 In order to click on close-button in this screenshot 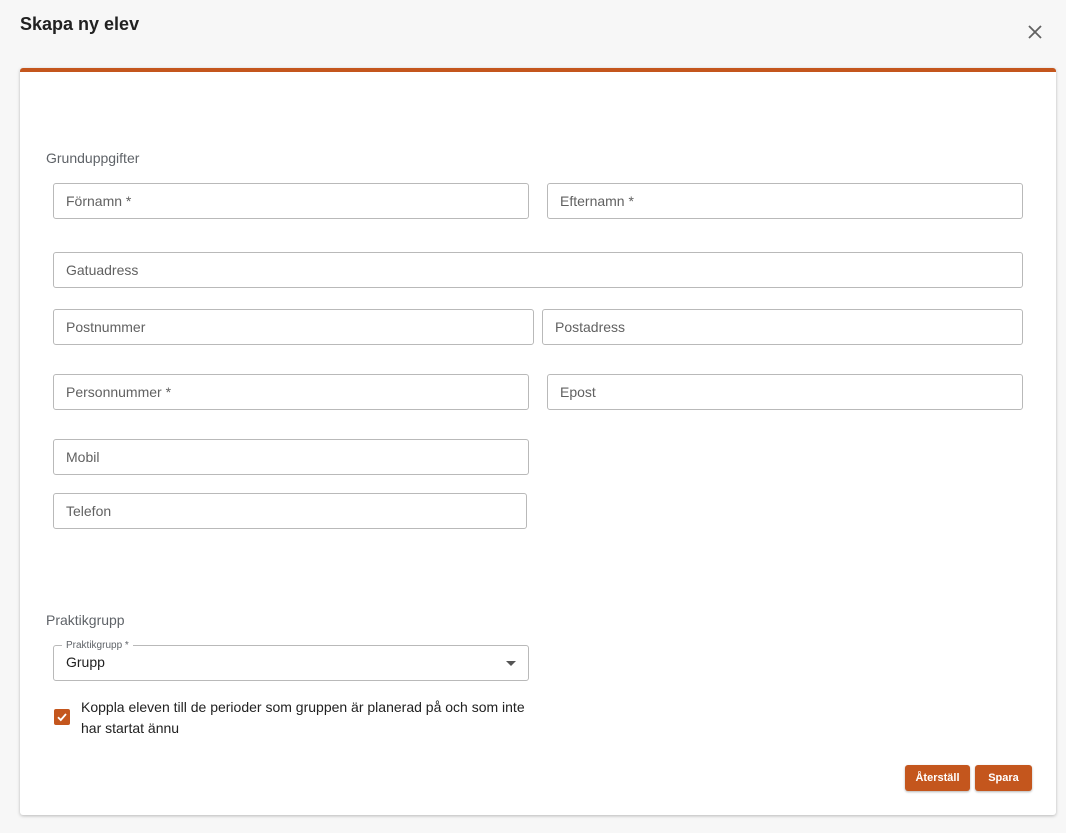, I will do `click(1035, 32)`.